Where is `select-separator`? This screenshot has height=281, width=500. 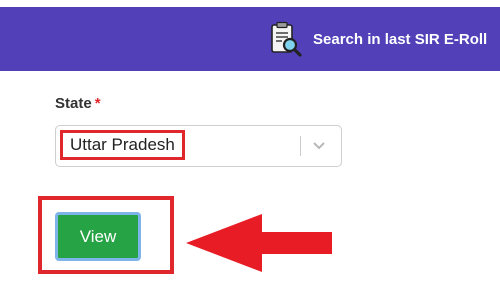 select-separator is located at coordinates (300, 146).